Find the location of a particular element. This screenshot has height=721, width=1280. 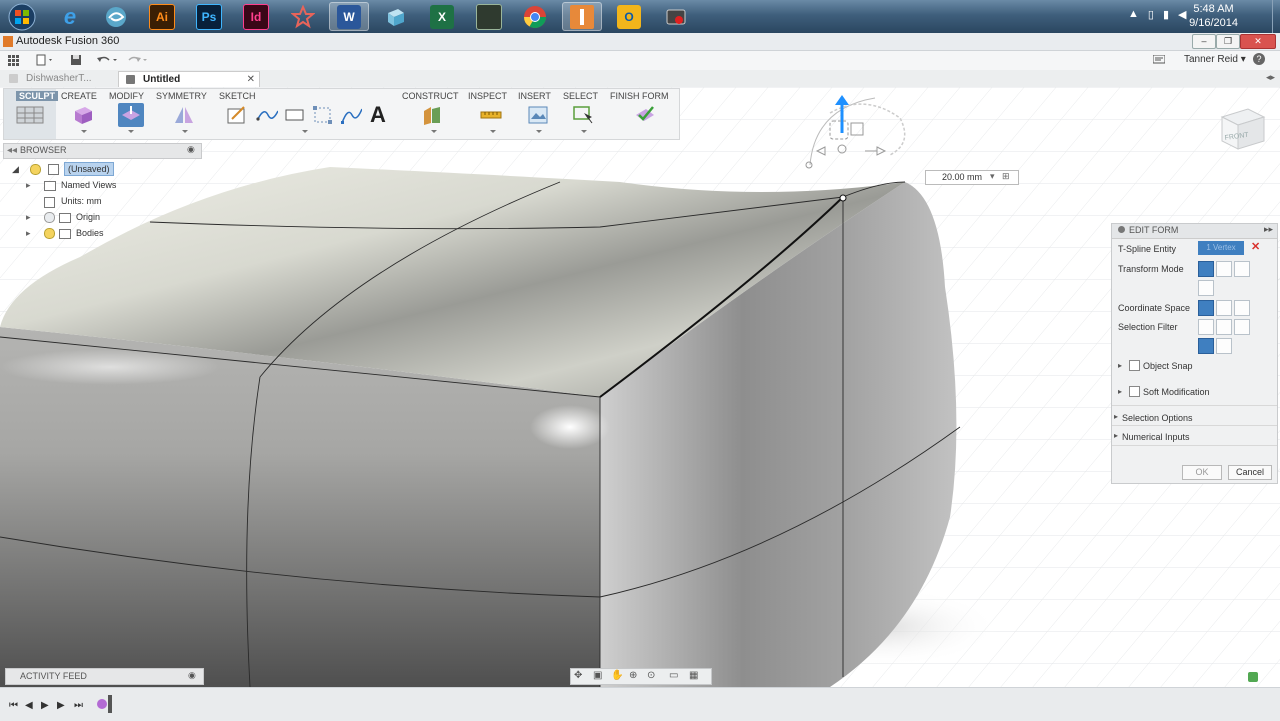

cancel-button: Cancel is located at coordinates (1250, 472).